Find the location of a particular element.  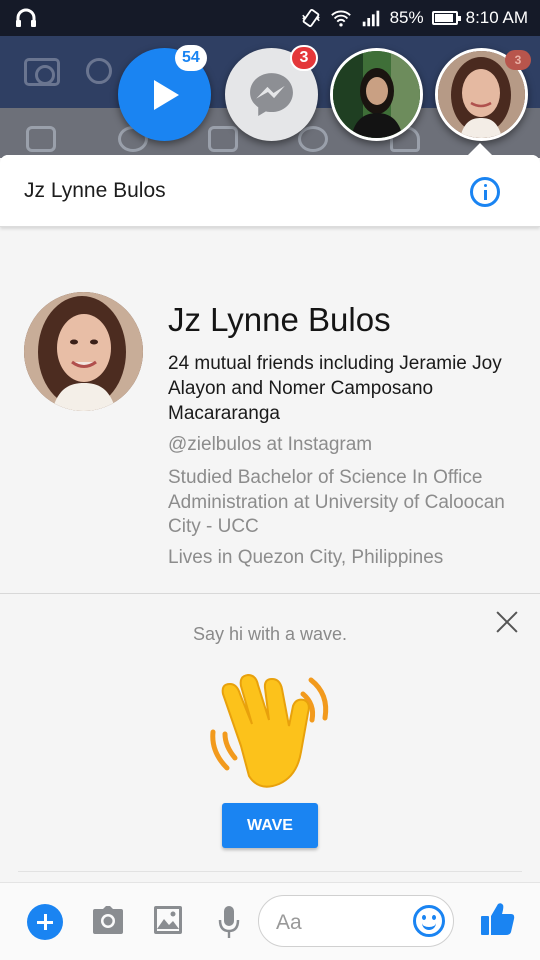

conversation-title: Jz Lynne Bulos is located at coordinates (95, 190).